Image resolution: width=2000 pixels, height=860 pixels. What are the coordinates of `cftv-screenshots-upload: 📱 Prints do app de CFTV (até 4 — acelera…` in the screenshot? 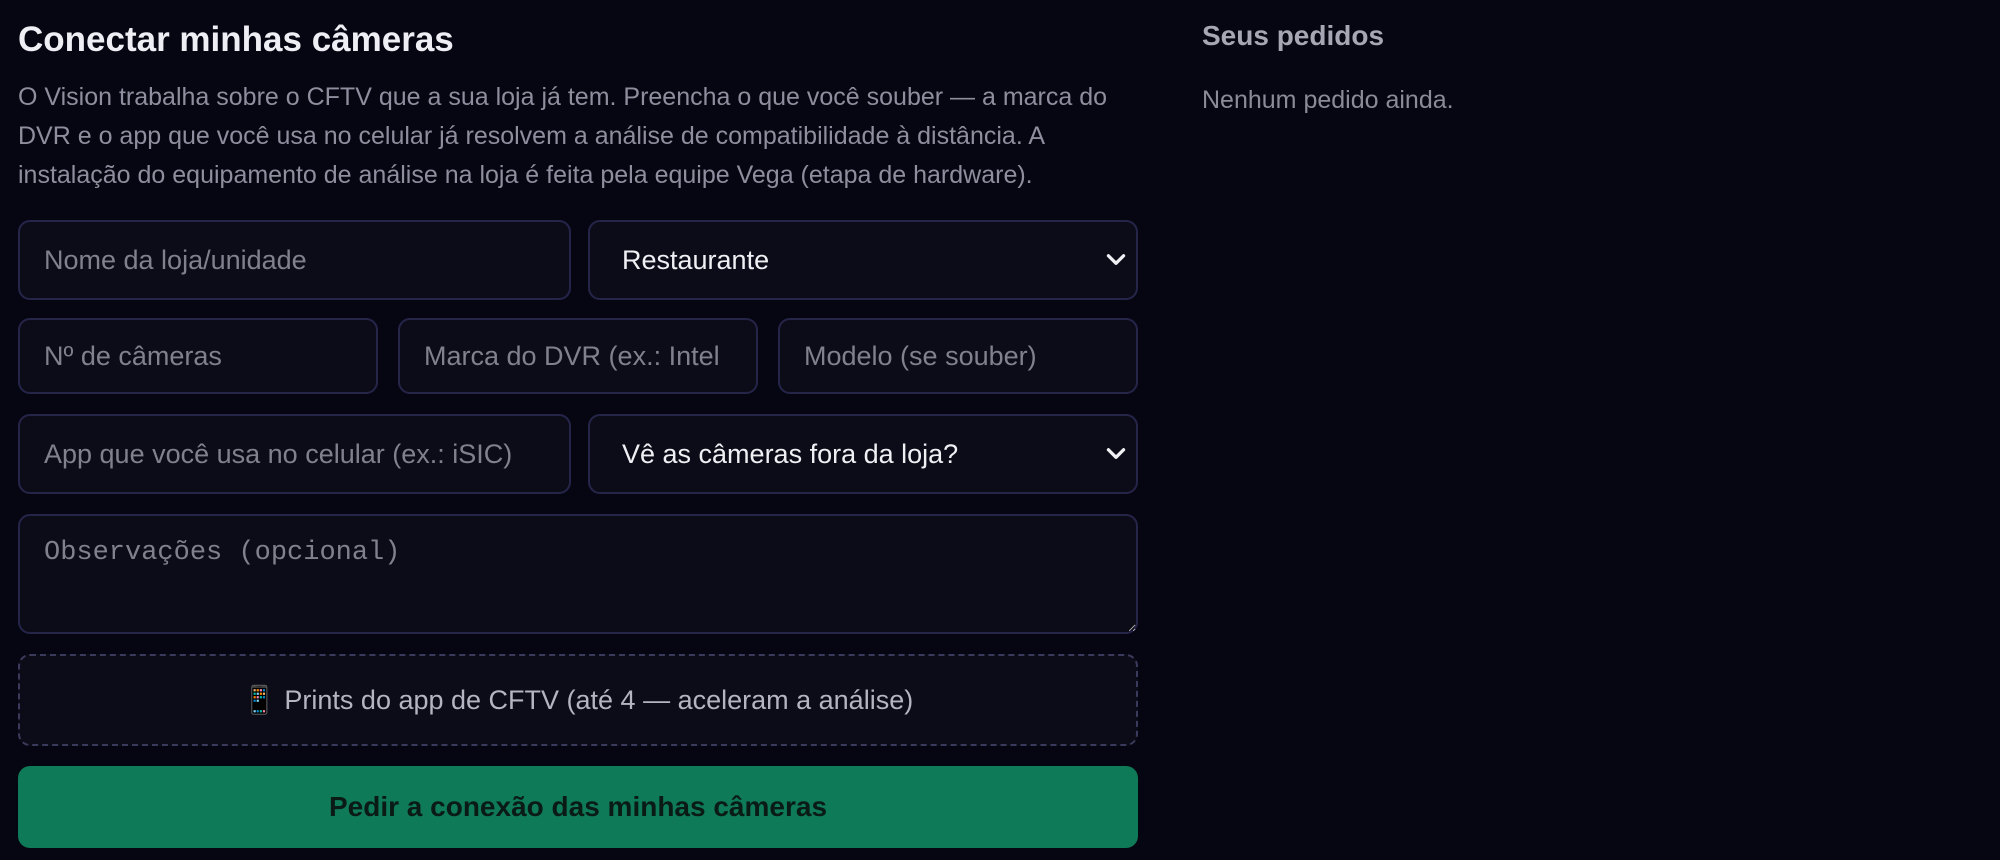 It's located at (578, 700).